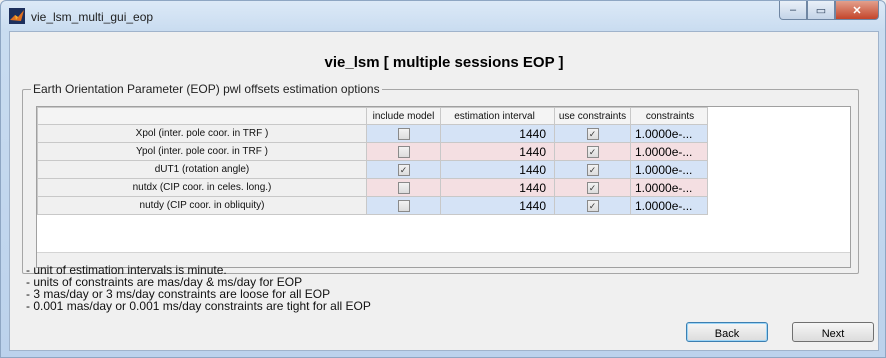 Image resolution: width=886 pixels, height=358 pixels. What do you see at coordinates (202, 205) in the screenshot?
I see `row-label: nutdy (CIP coor. in obliquity)` at bounding box center [202, 205].